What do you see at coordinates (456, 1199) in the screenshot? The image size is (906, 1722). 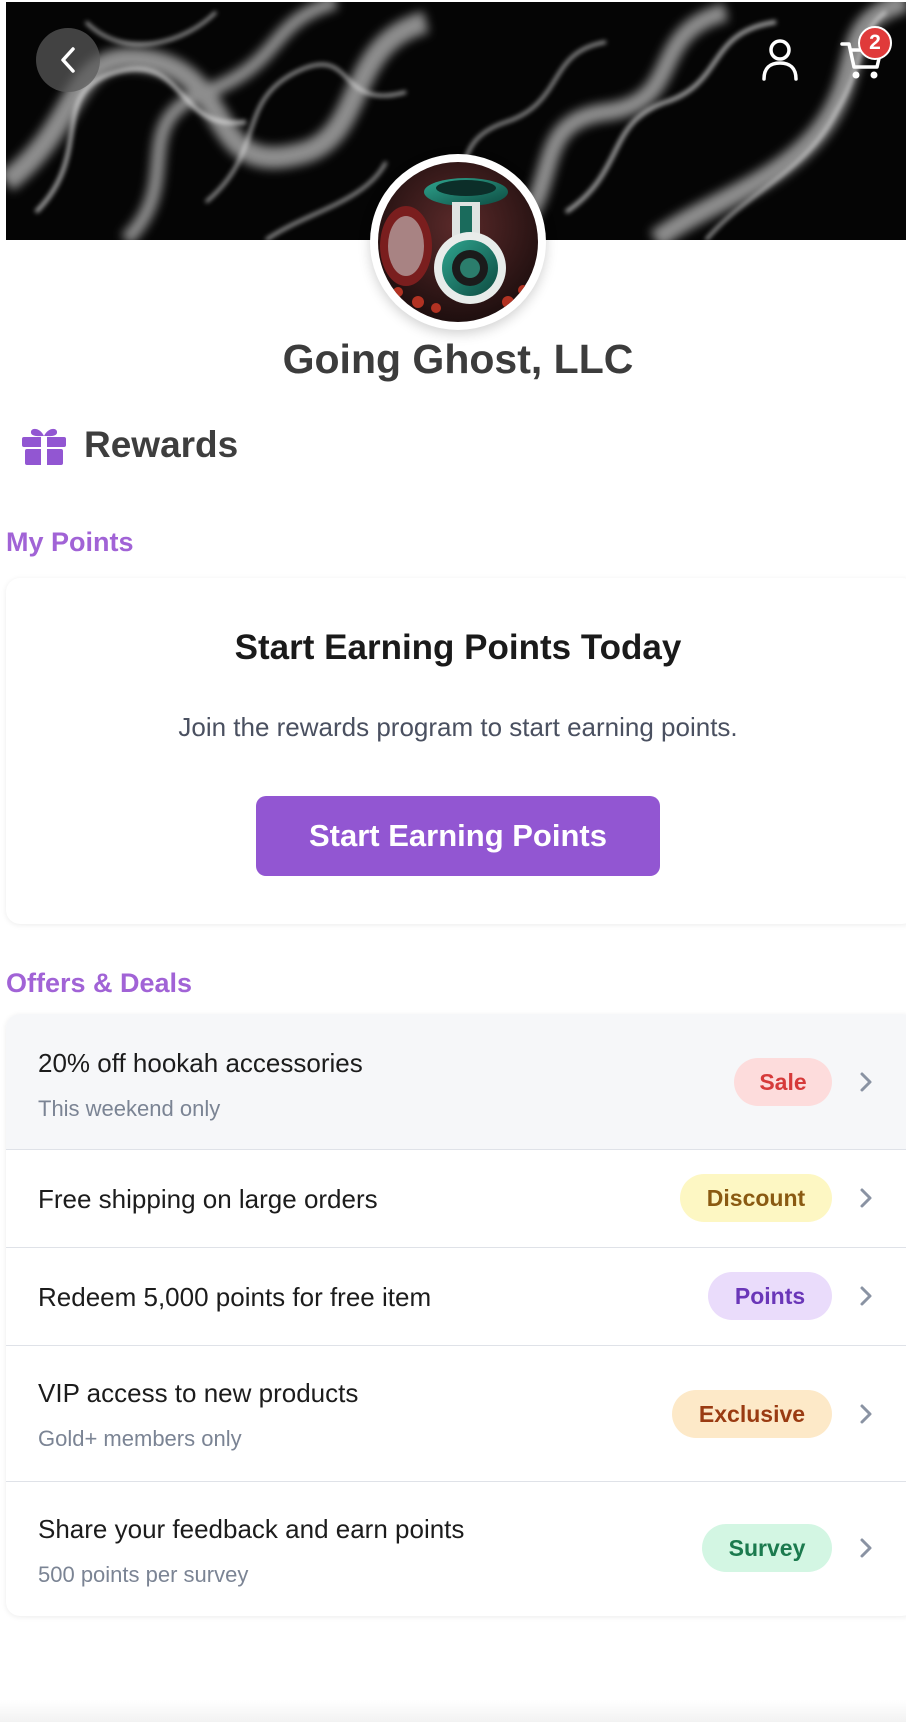 I see `offer-item-discount: Free shipping on large orders Discount` at bounding box center [456, 1199].